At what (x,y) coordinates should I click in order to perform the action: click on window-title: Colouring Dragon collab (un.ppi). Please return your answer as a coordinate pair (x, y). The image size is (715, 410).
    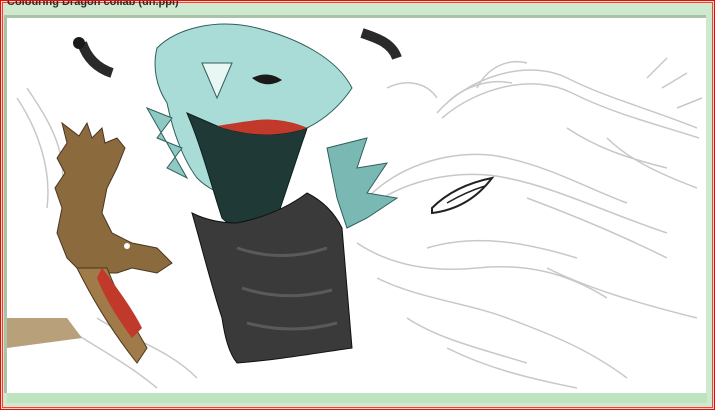
    Looking at the image, I should click on (93, 4).